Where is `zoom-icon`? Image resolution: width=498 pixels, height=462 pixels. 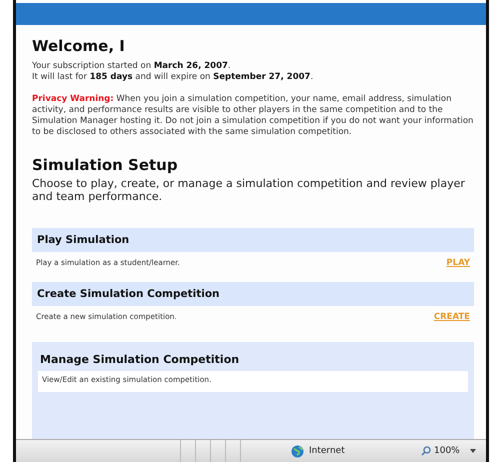
zoom-icon is located at coordinates (426, 451).